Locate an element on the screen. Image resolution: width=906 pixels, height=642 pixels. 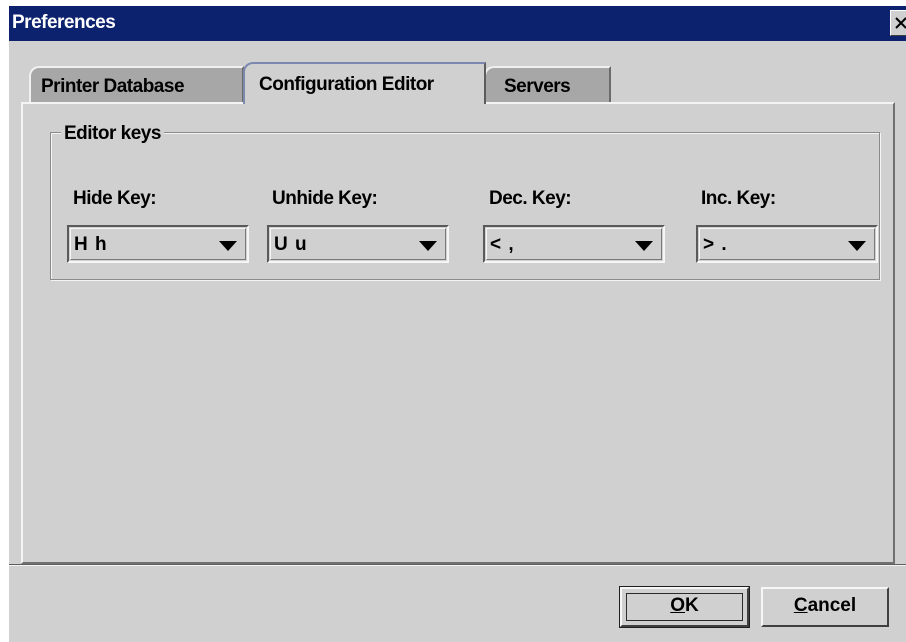
tab-label: Printer Database is located at coordinates (113, 86).